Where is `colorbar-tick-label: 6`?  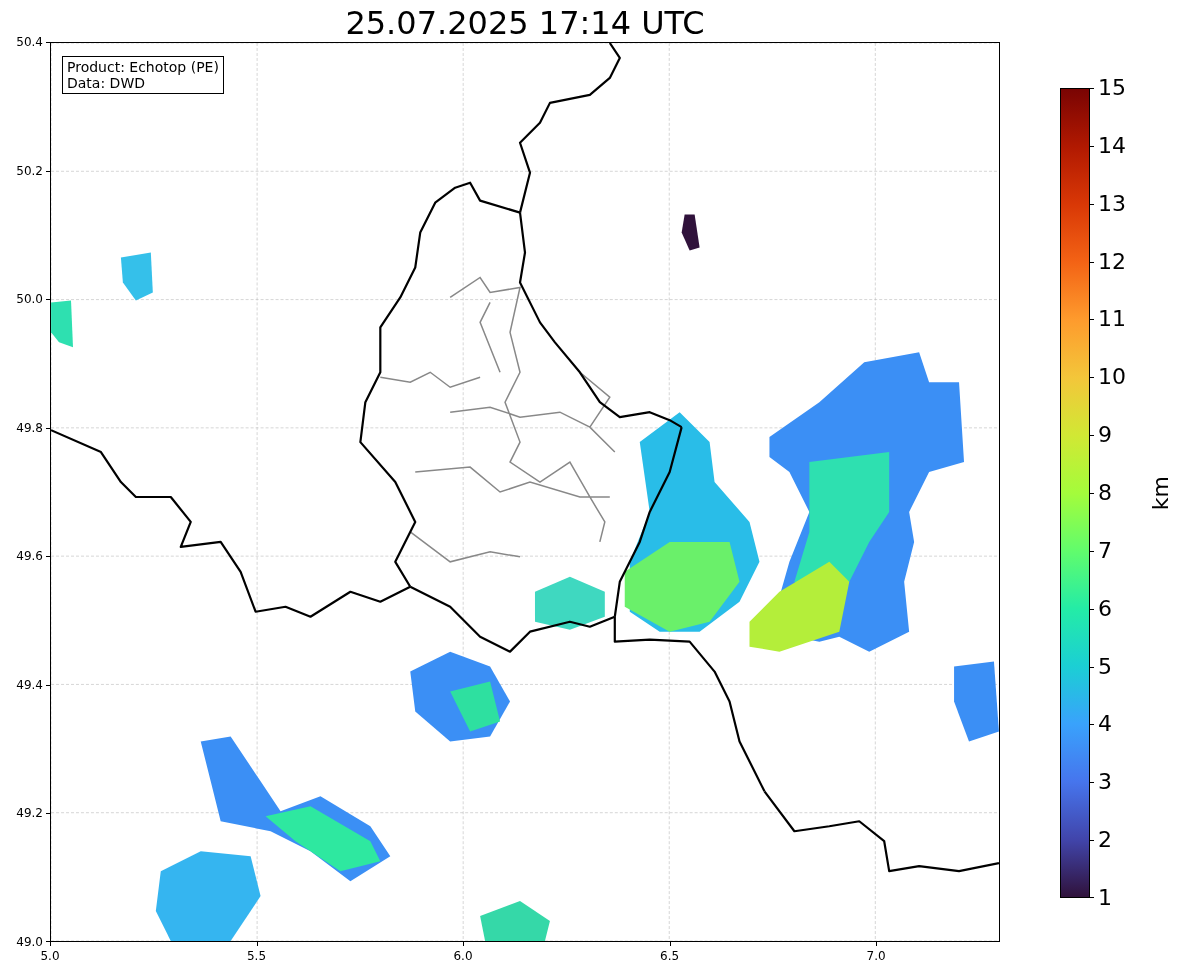
colorbar-tick-label: 6 is located at coordinates (1105, 608).